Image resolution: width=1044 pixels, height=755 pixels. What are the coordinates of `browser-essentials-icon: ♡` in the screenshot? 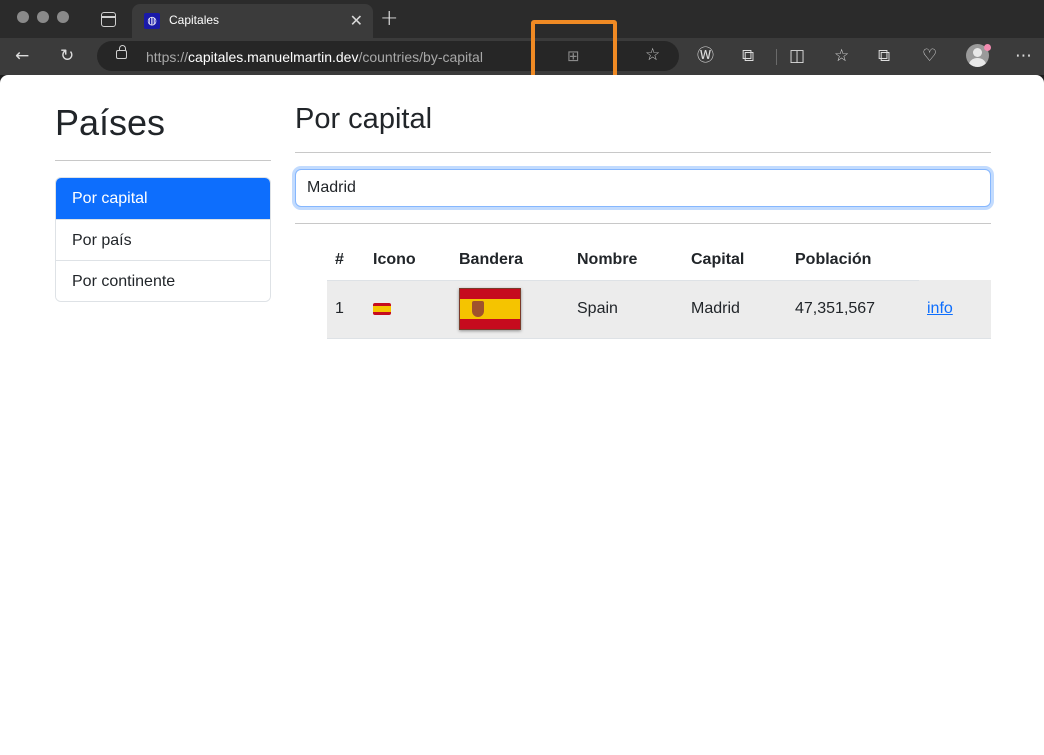 It's located at (929, 56).